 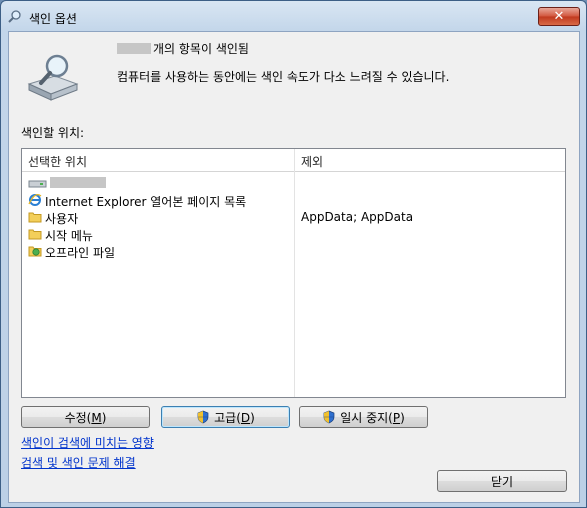 What do you see at coordinates (14, 16) in the screenshot?
I see `search-magnifier-icon` at bounding box center [14, 16].